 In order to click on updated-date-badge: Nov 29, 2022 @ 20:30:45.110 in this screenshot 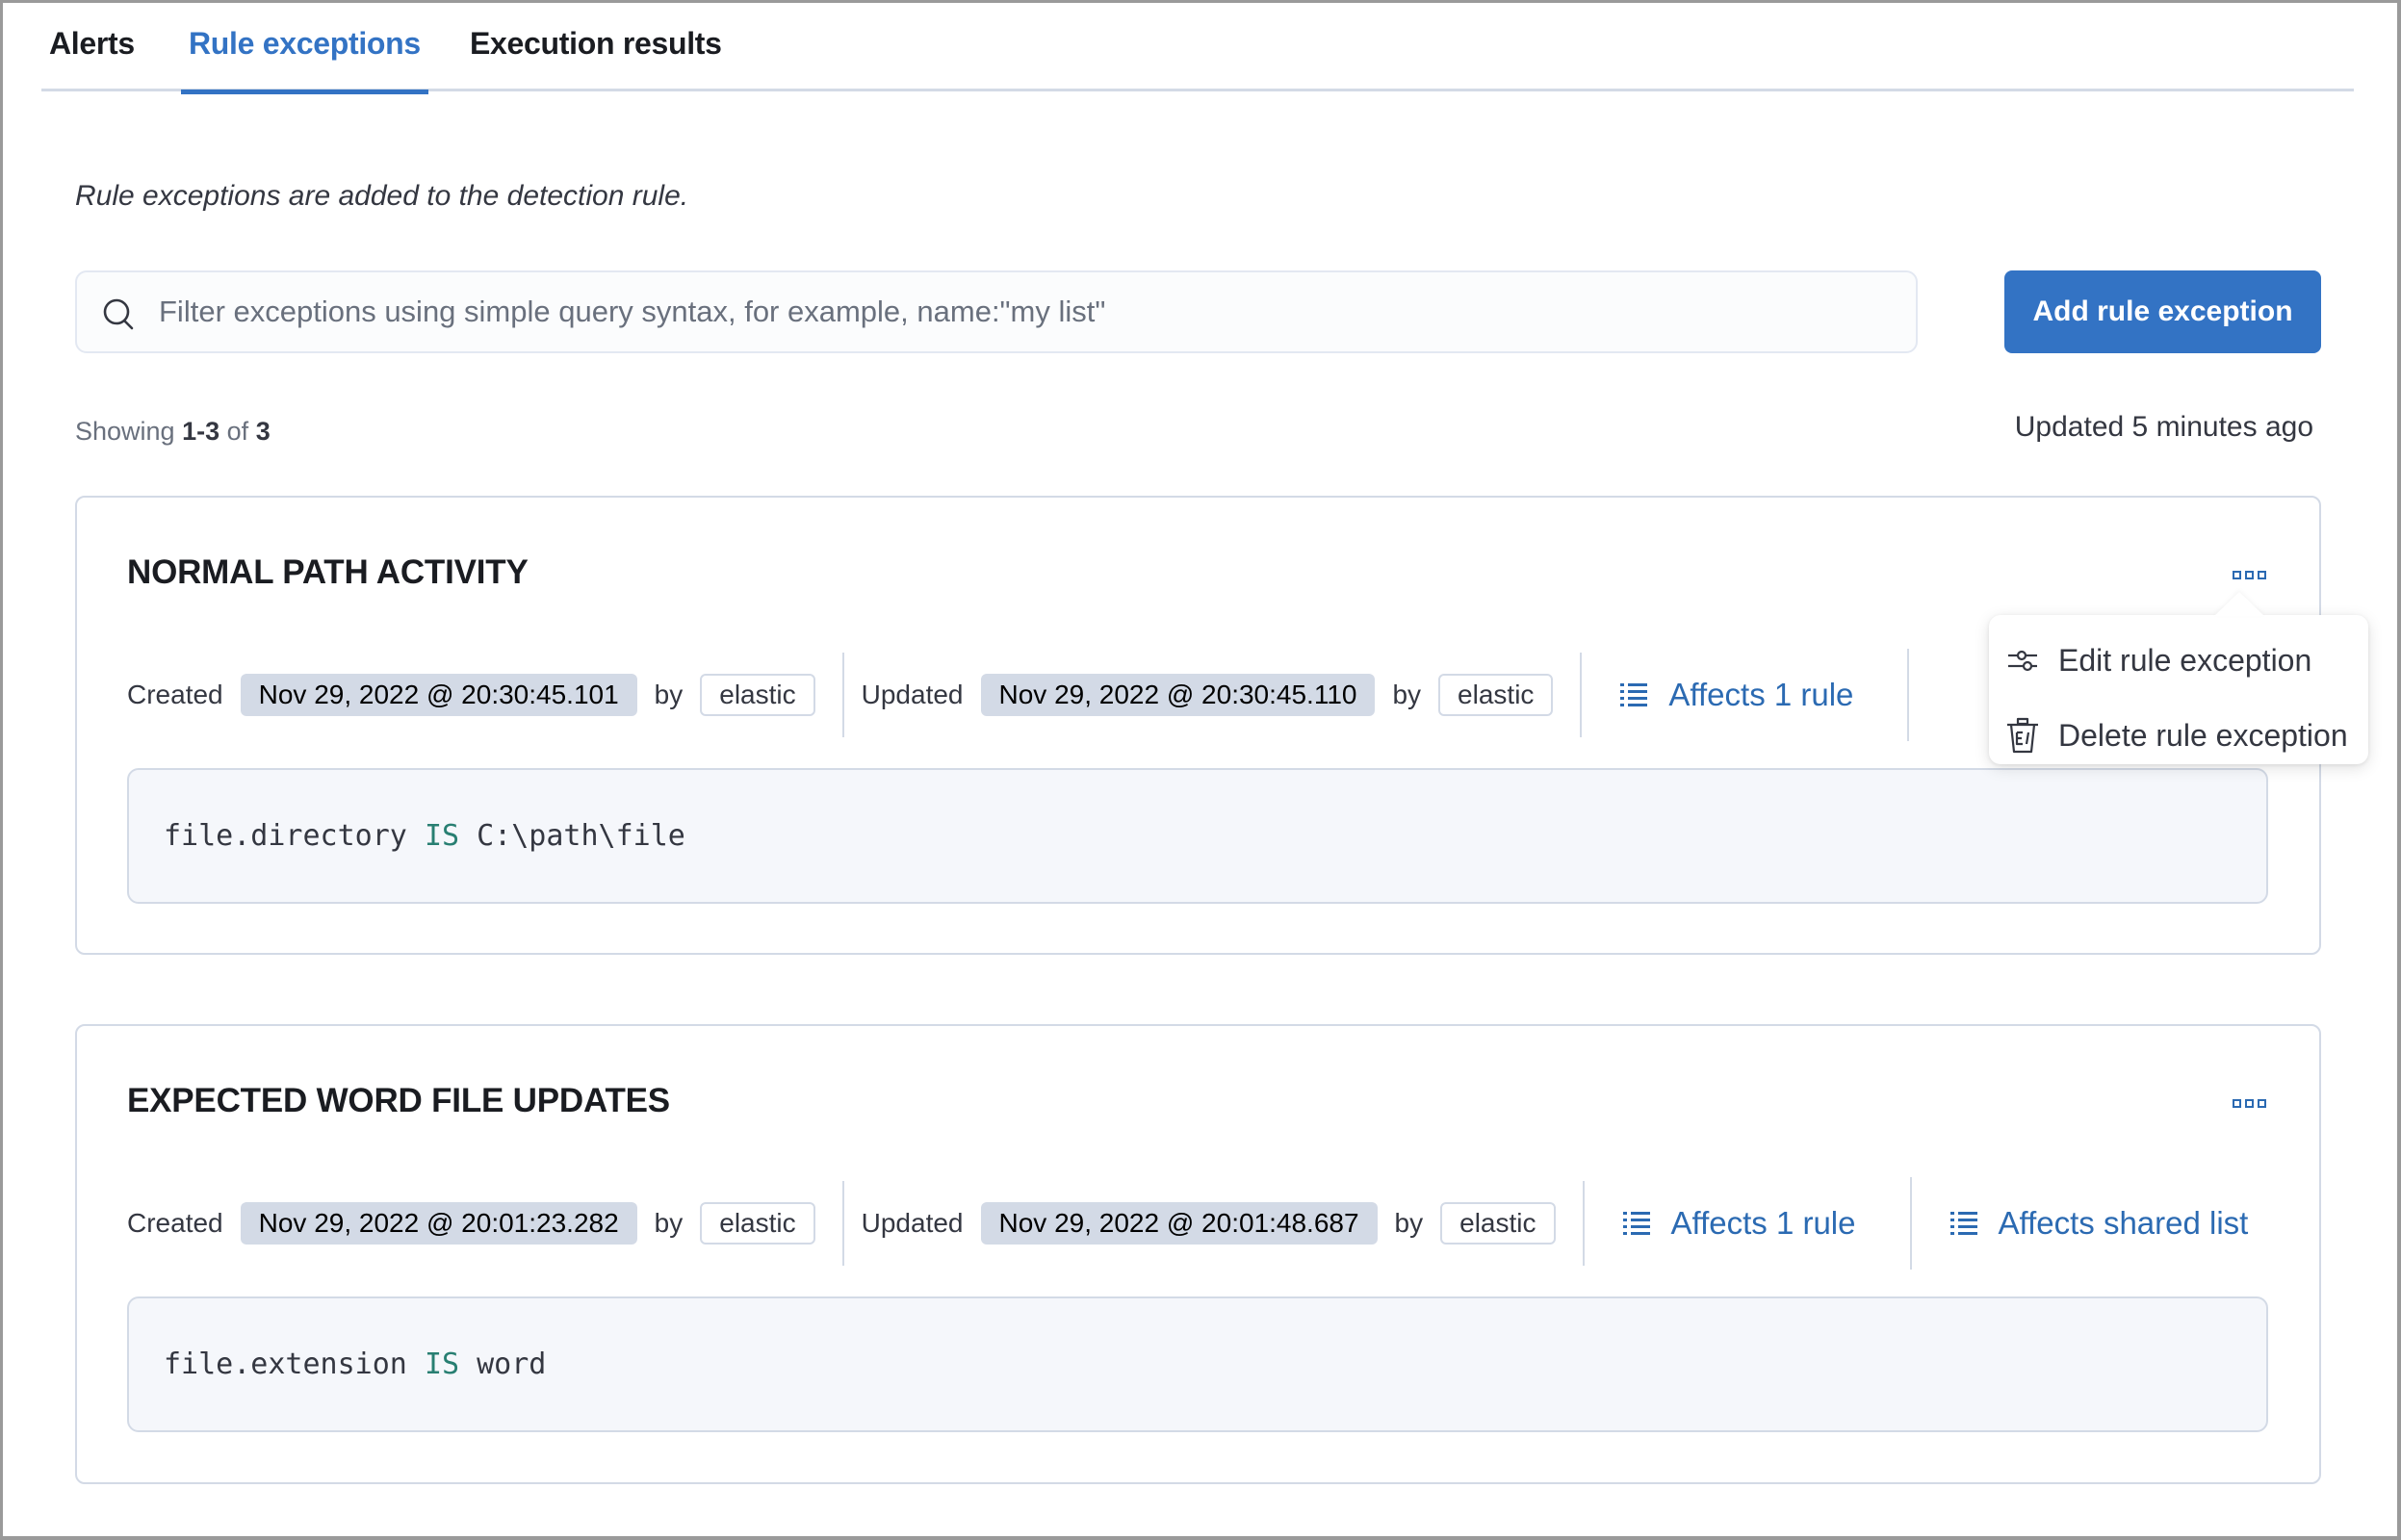, I will do `click(1178, 695)`.